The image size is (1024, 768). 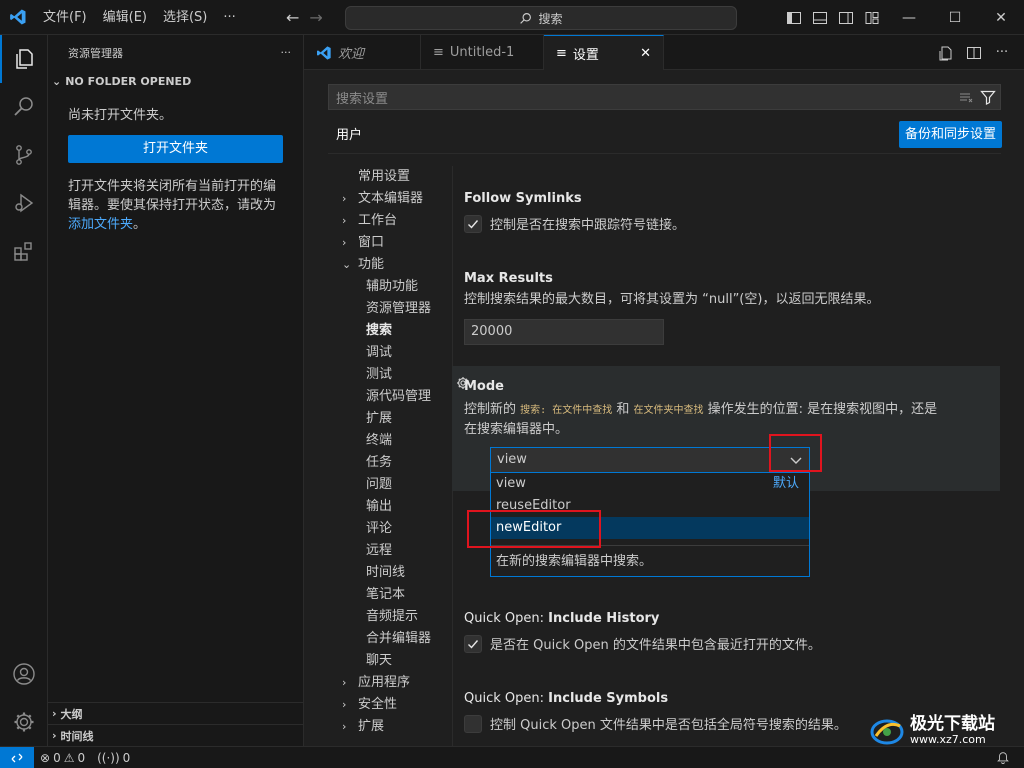 I want to click on toc-item: 搜索, so click(x=390, y=331).